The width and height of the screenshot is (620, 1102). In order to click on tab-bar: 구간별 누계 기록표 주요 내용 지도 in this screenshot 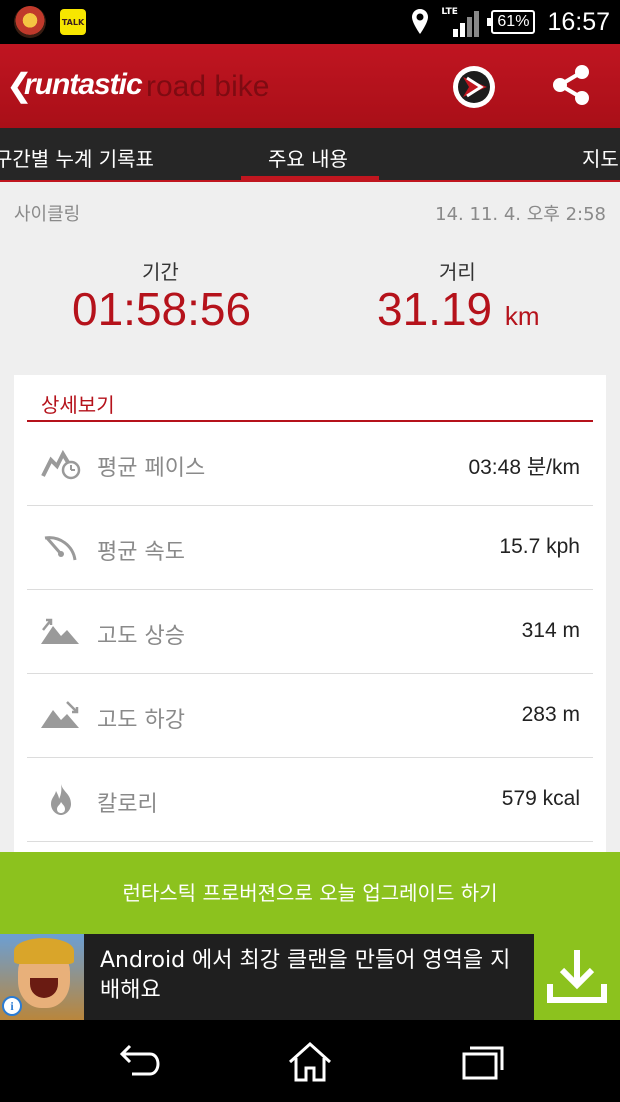, I will do `click(310, 155)`.